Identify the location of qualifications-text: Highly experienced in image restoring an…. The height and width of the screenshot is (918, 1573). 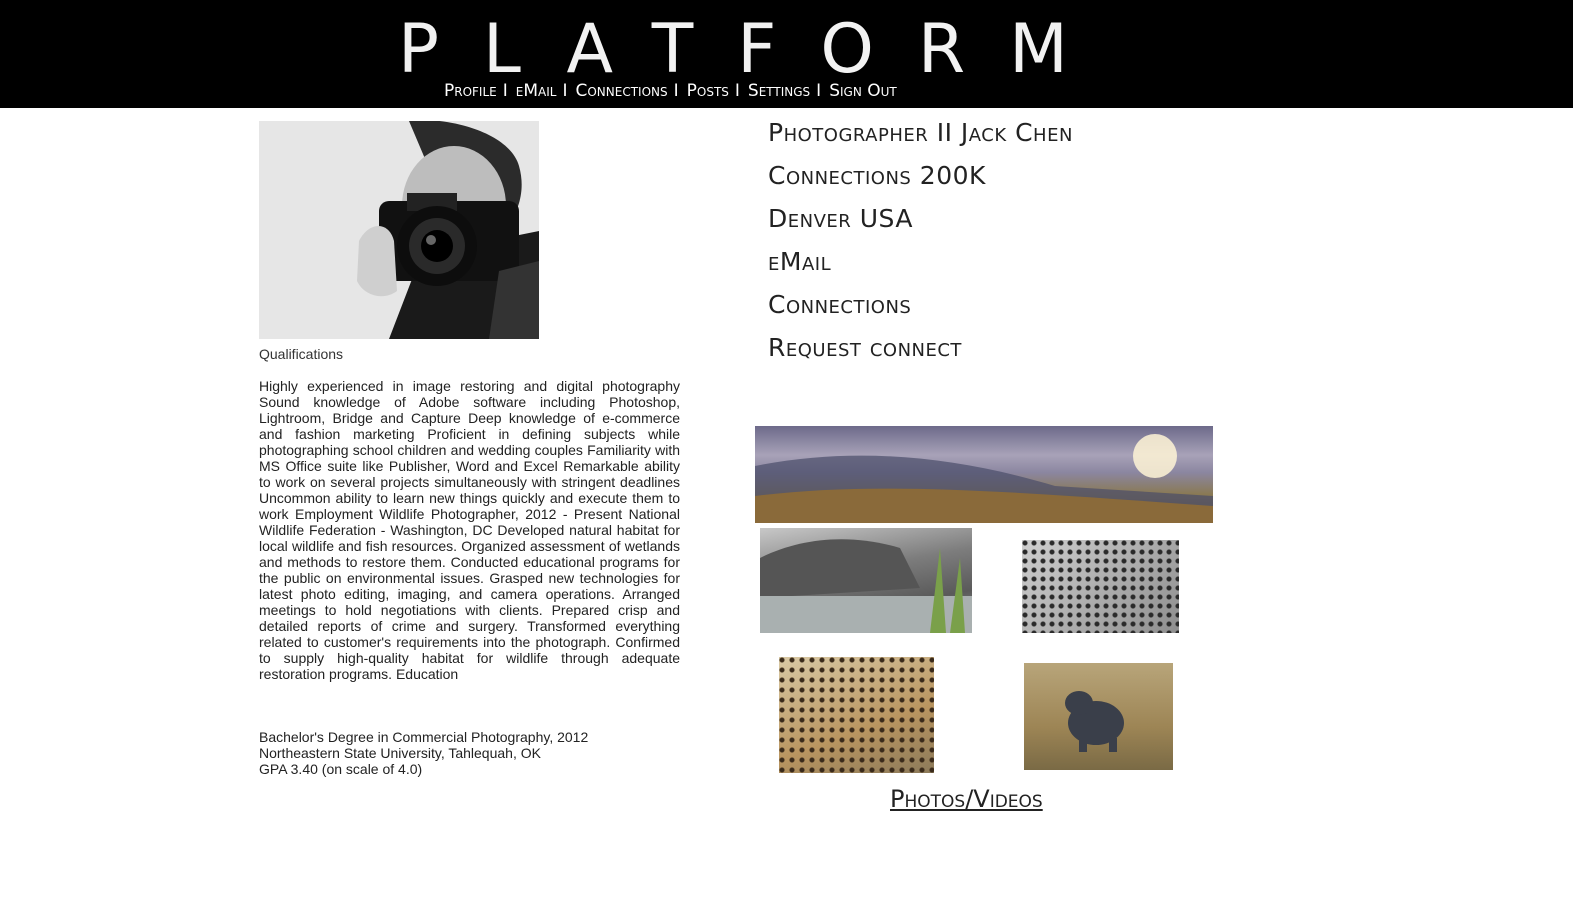
(469, 530).